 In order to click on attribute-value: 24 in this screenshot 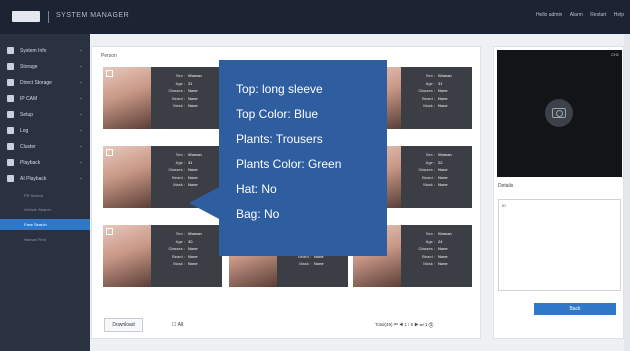, I will do `click(440, 241)`.